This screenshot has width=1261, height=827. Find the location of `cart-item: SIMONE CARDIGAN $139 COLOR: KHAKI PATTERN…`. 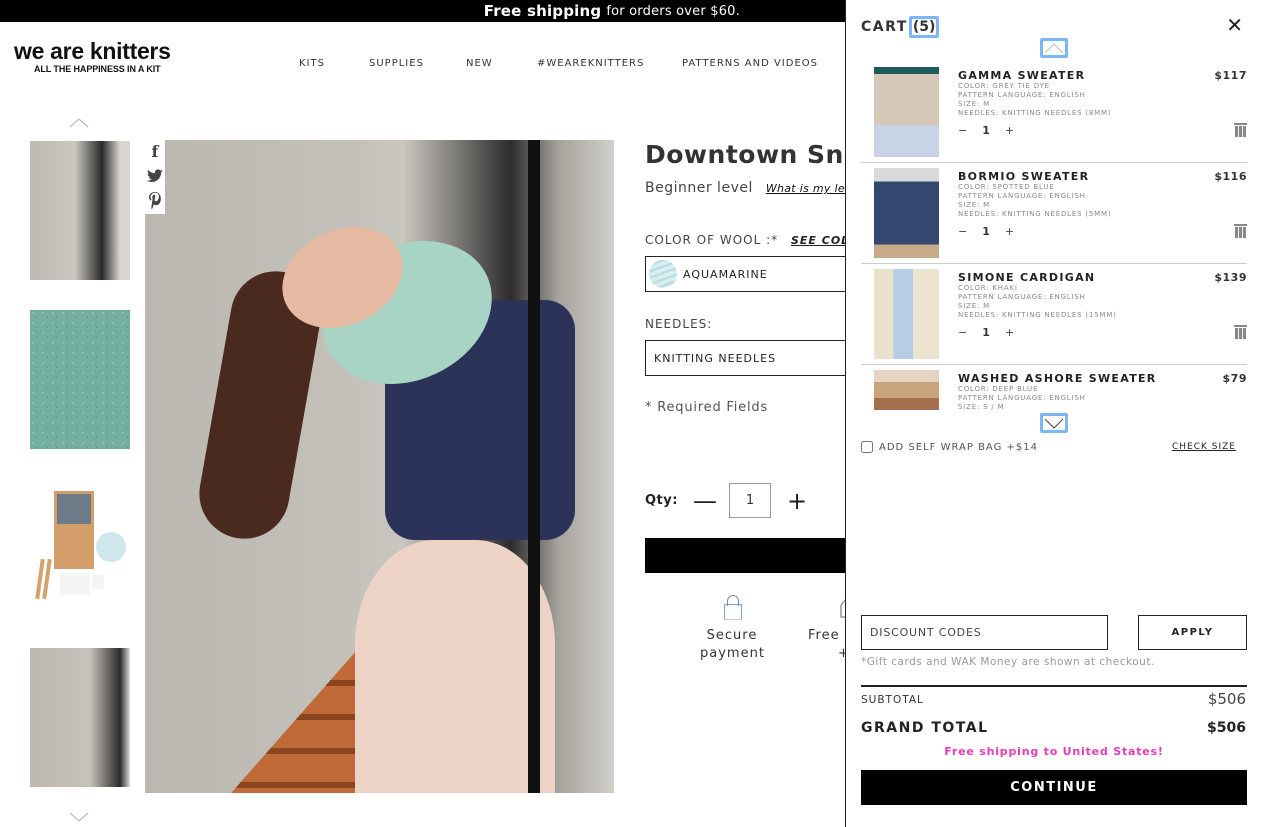

cart-item: SIMONE CARDIGAN $139 COLOR: KHAKI PATTERN… is located at coordinates (1054, 314).